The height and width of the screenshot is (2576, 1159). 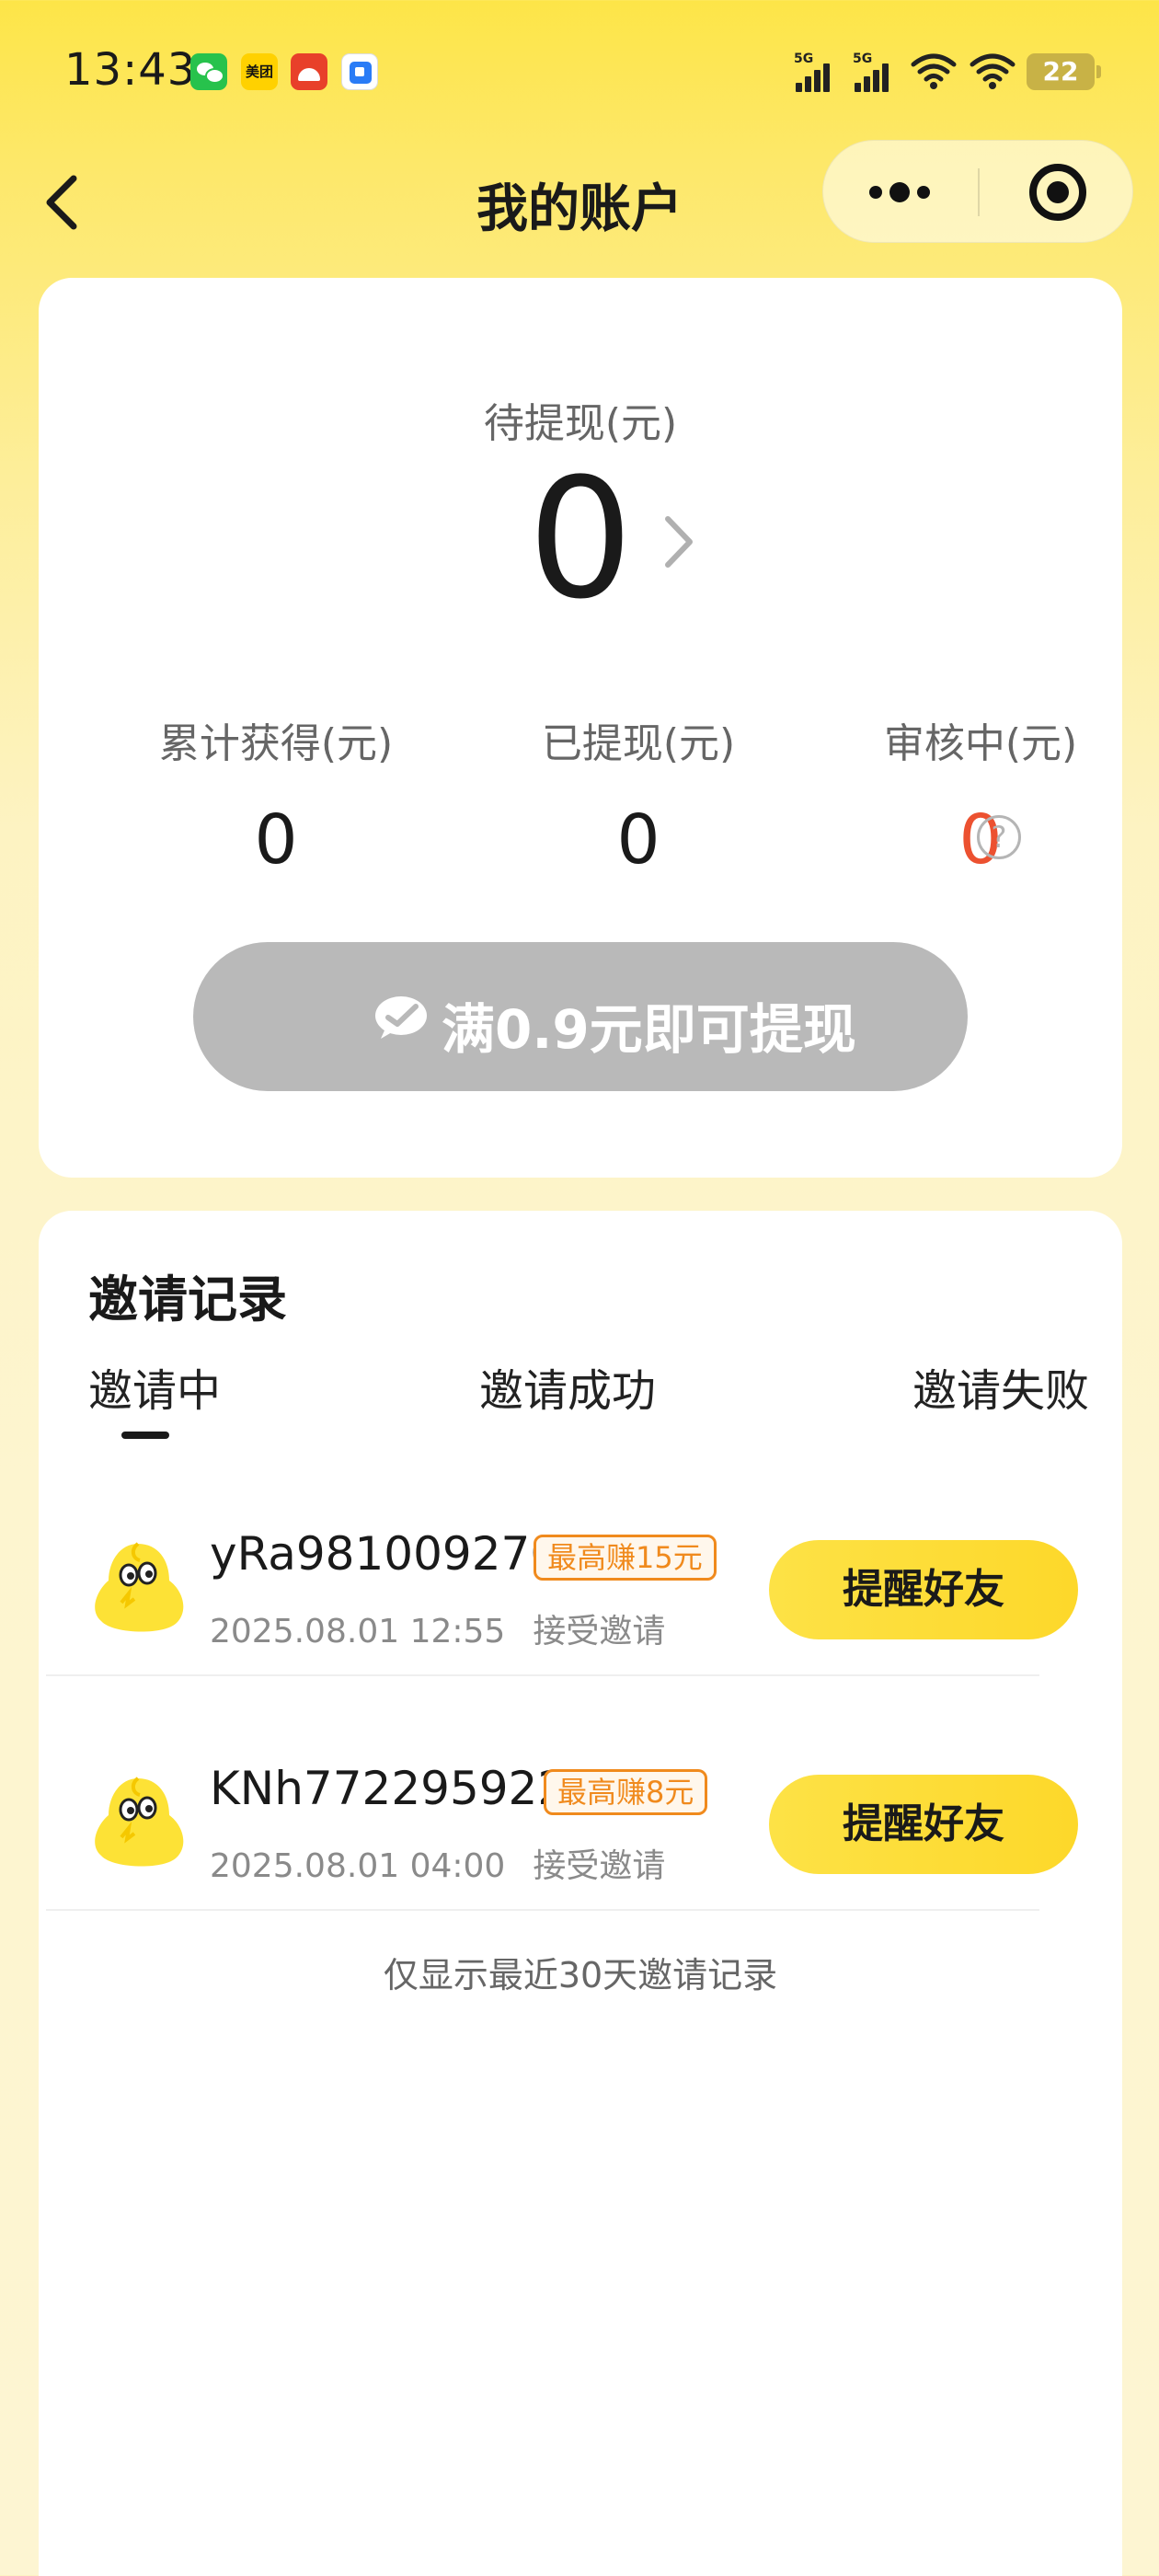 I want to click on reward-badge: 最高赚8元, so click(x=626, y=1792).